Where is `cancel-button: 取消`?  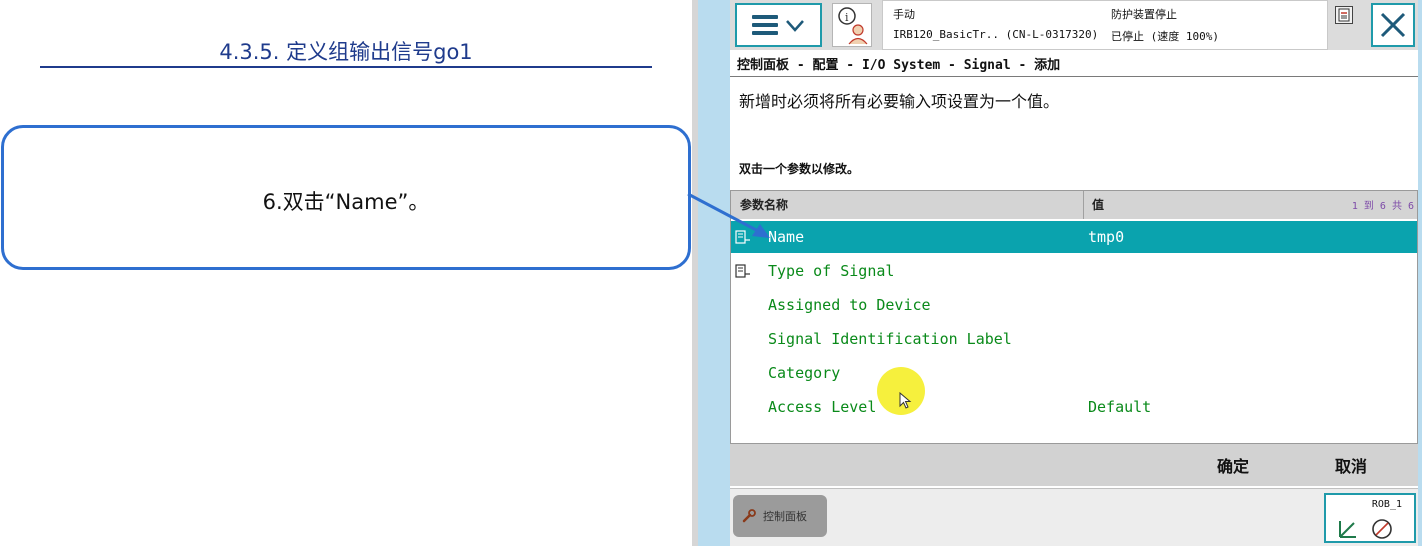 cancel-button: 取消 is located at coordinates (1351, 465).